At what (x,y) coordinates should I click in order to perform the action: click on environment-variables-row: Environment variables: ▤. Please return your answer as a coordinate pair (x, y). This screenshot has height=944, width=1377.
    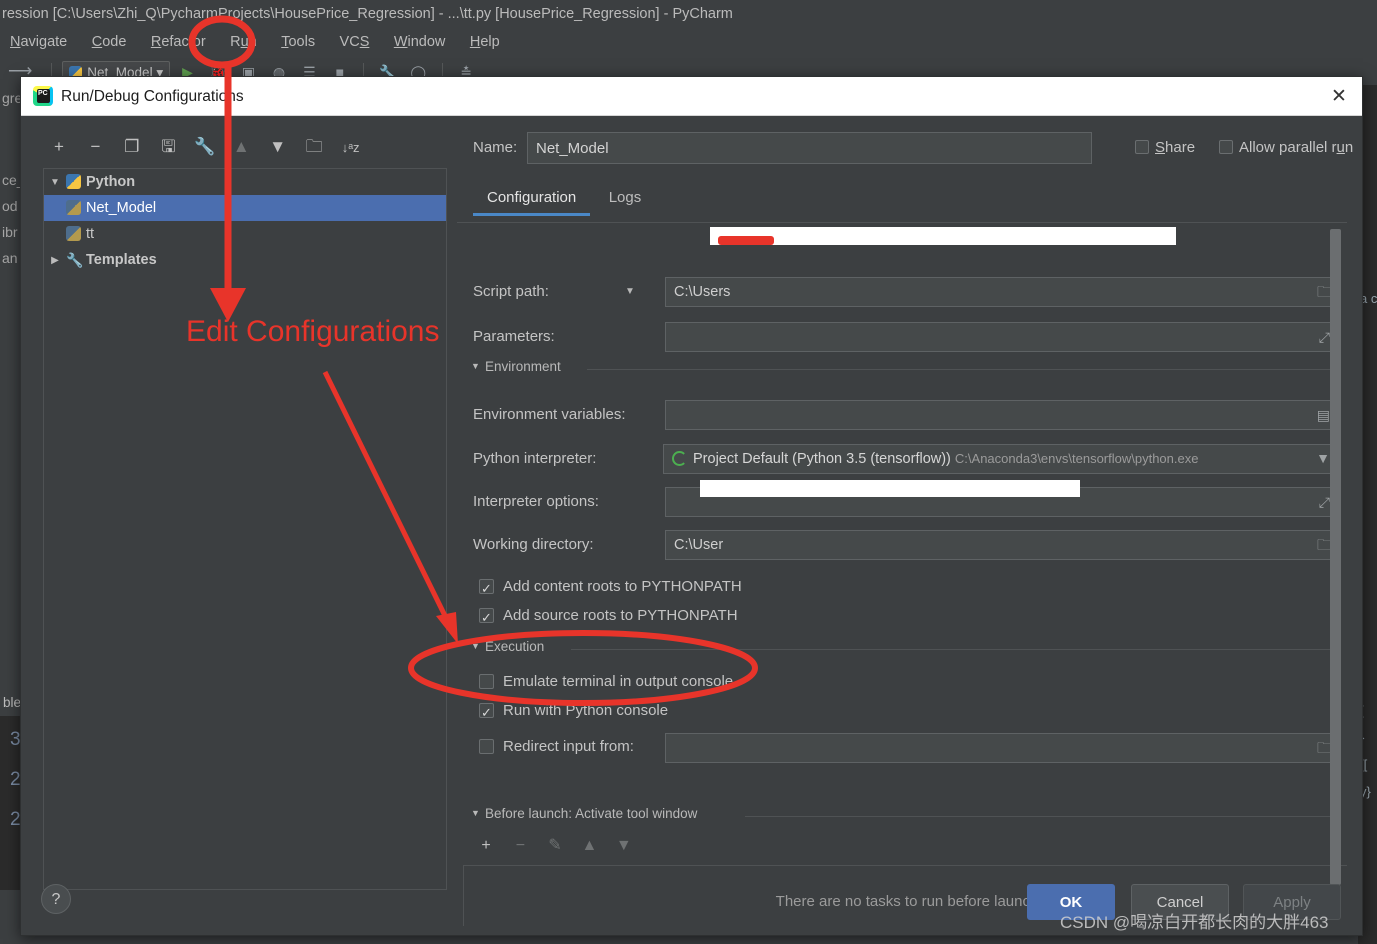
    Looking at the image, I should click on (902, 415).